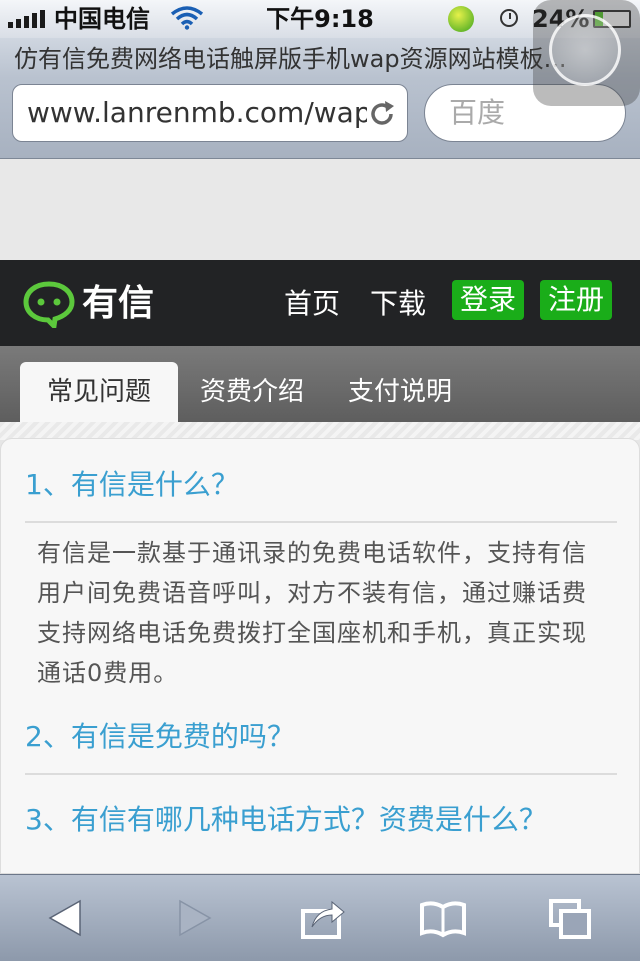 The height and width of the screenshot is (961, 640). I want to click on back-arrow-icon, so click(67, 918).